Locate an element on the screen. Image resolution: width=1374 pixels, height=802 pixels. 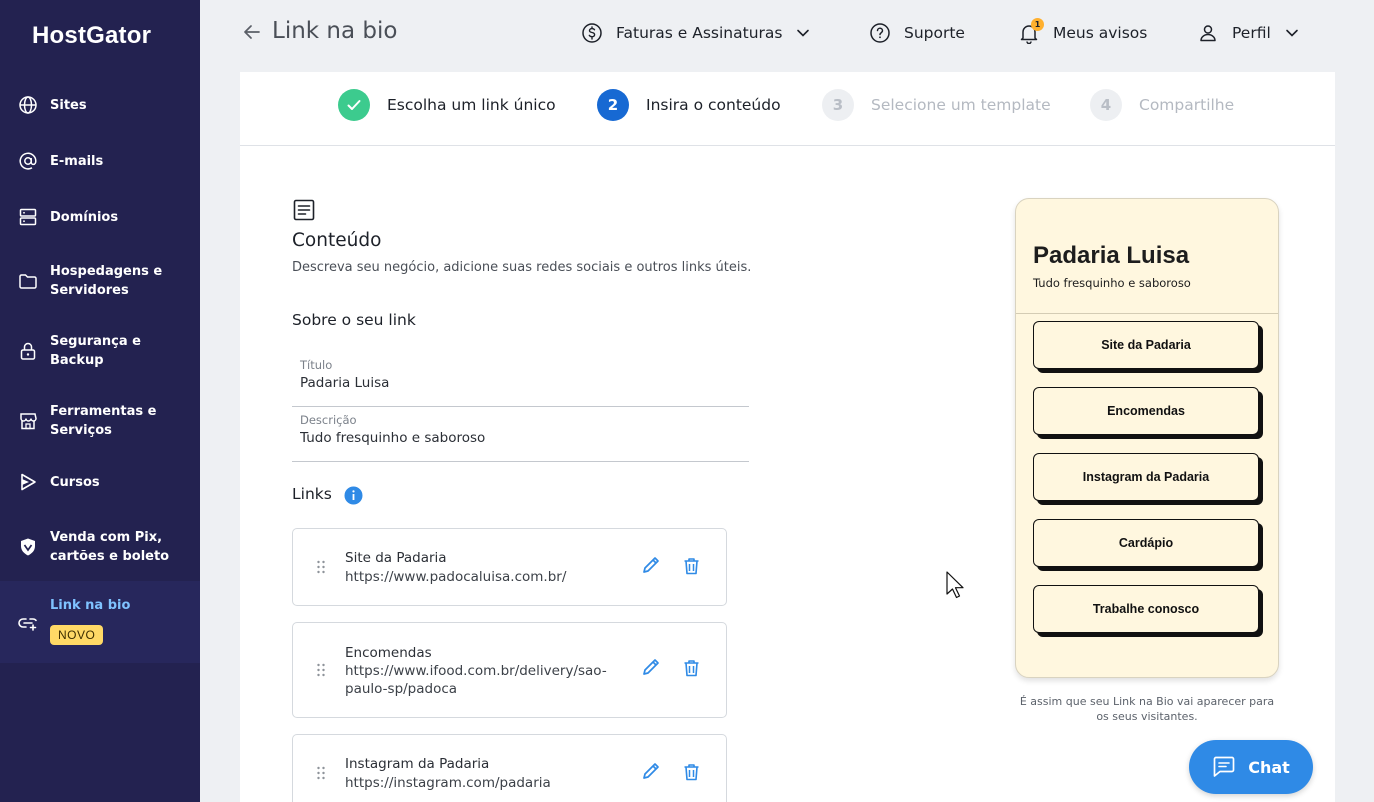
document-icon is located at coordinates (304, 210).